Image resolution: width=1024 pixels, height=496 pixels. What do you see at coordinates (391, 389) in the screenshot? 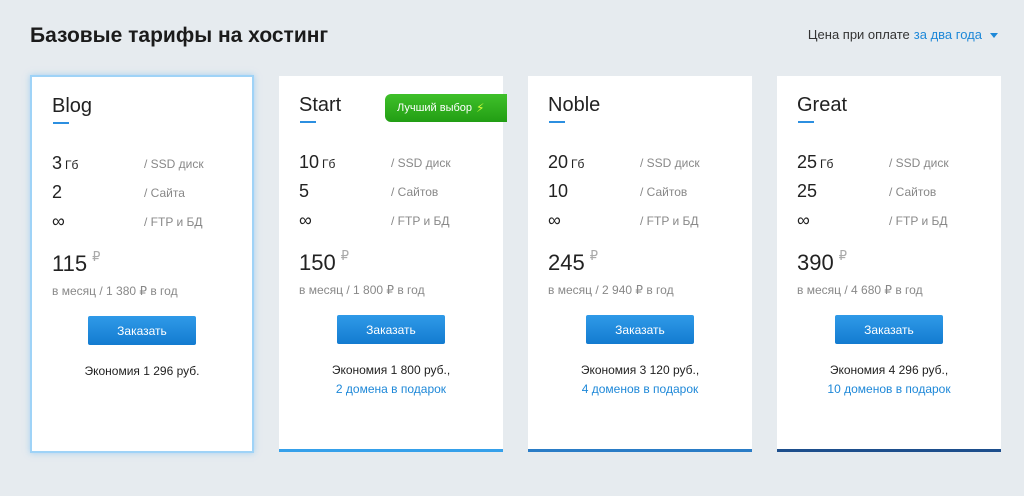
I see `gift-domains-link: 2 домена в подарок` at bounding box center [391, 389].